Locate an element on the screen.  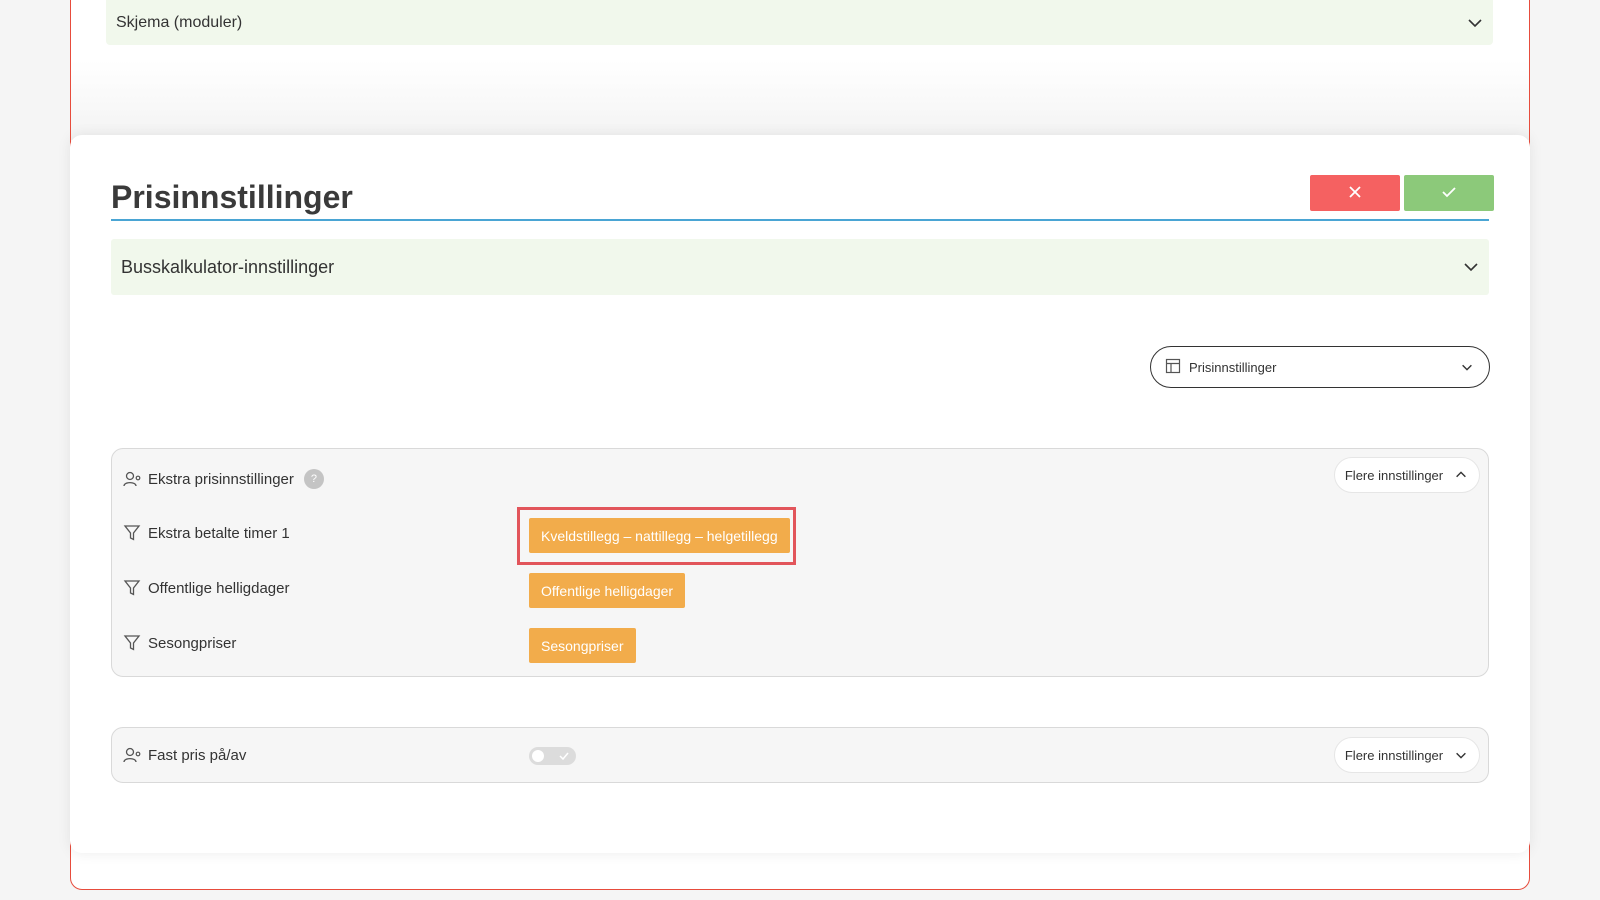
fixed-price-header: Fast pris på/av is located at coordinates (184, 755).